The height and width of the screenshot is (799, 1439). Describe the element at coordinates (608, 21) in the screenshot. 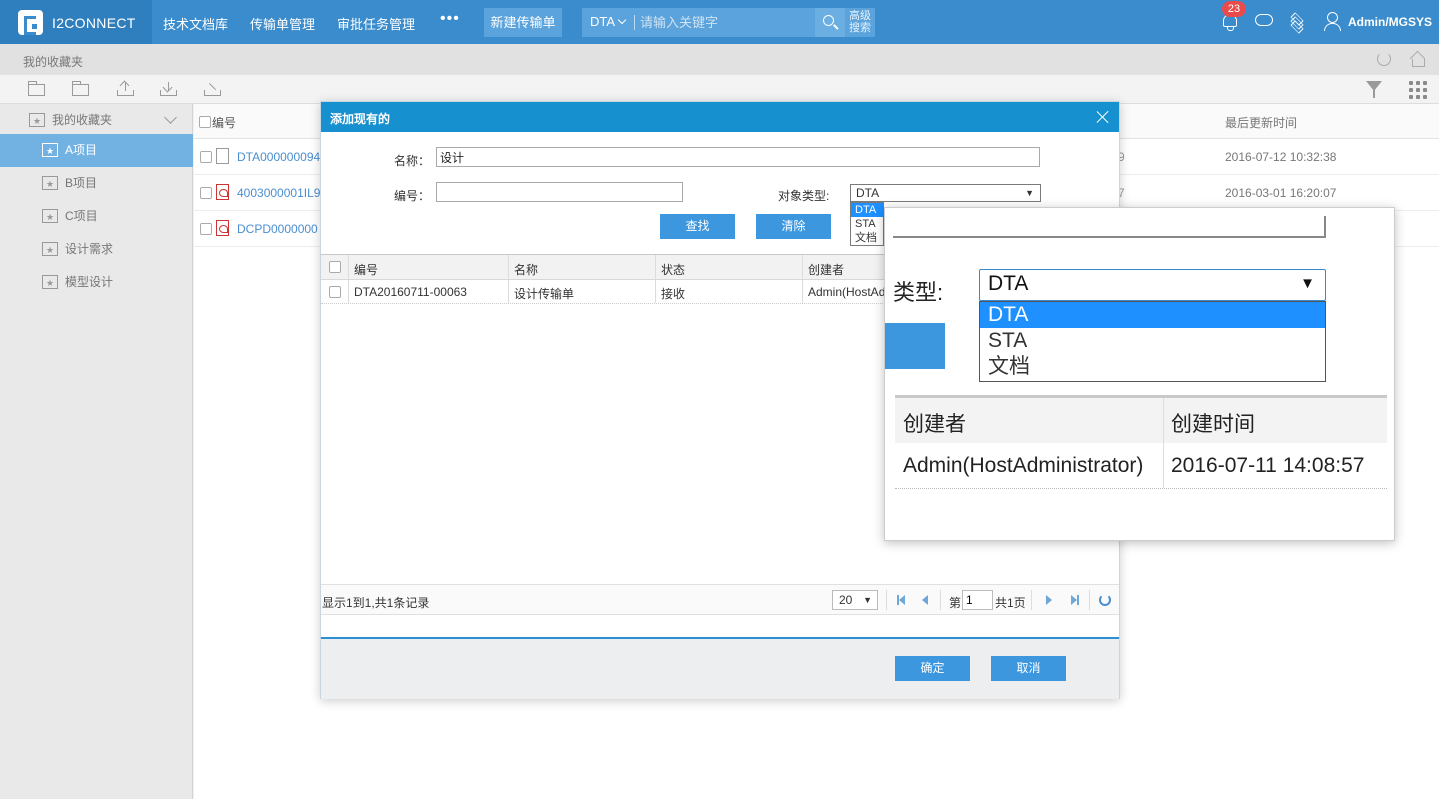

I see `search-type-select: DTA` at that location.